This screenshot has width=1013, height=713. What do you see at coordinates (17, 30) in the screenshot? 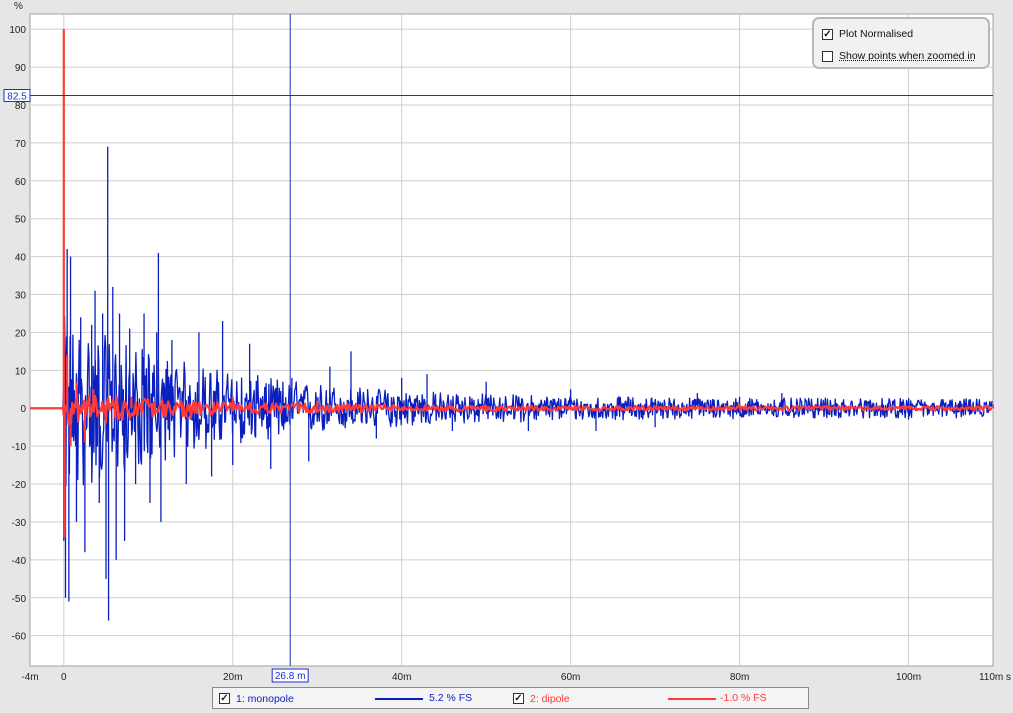
I see `y-tick-label: 100` at bounding box center [17, 30].